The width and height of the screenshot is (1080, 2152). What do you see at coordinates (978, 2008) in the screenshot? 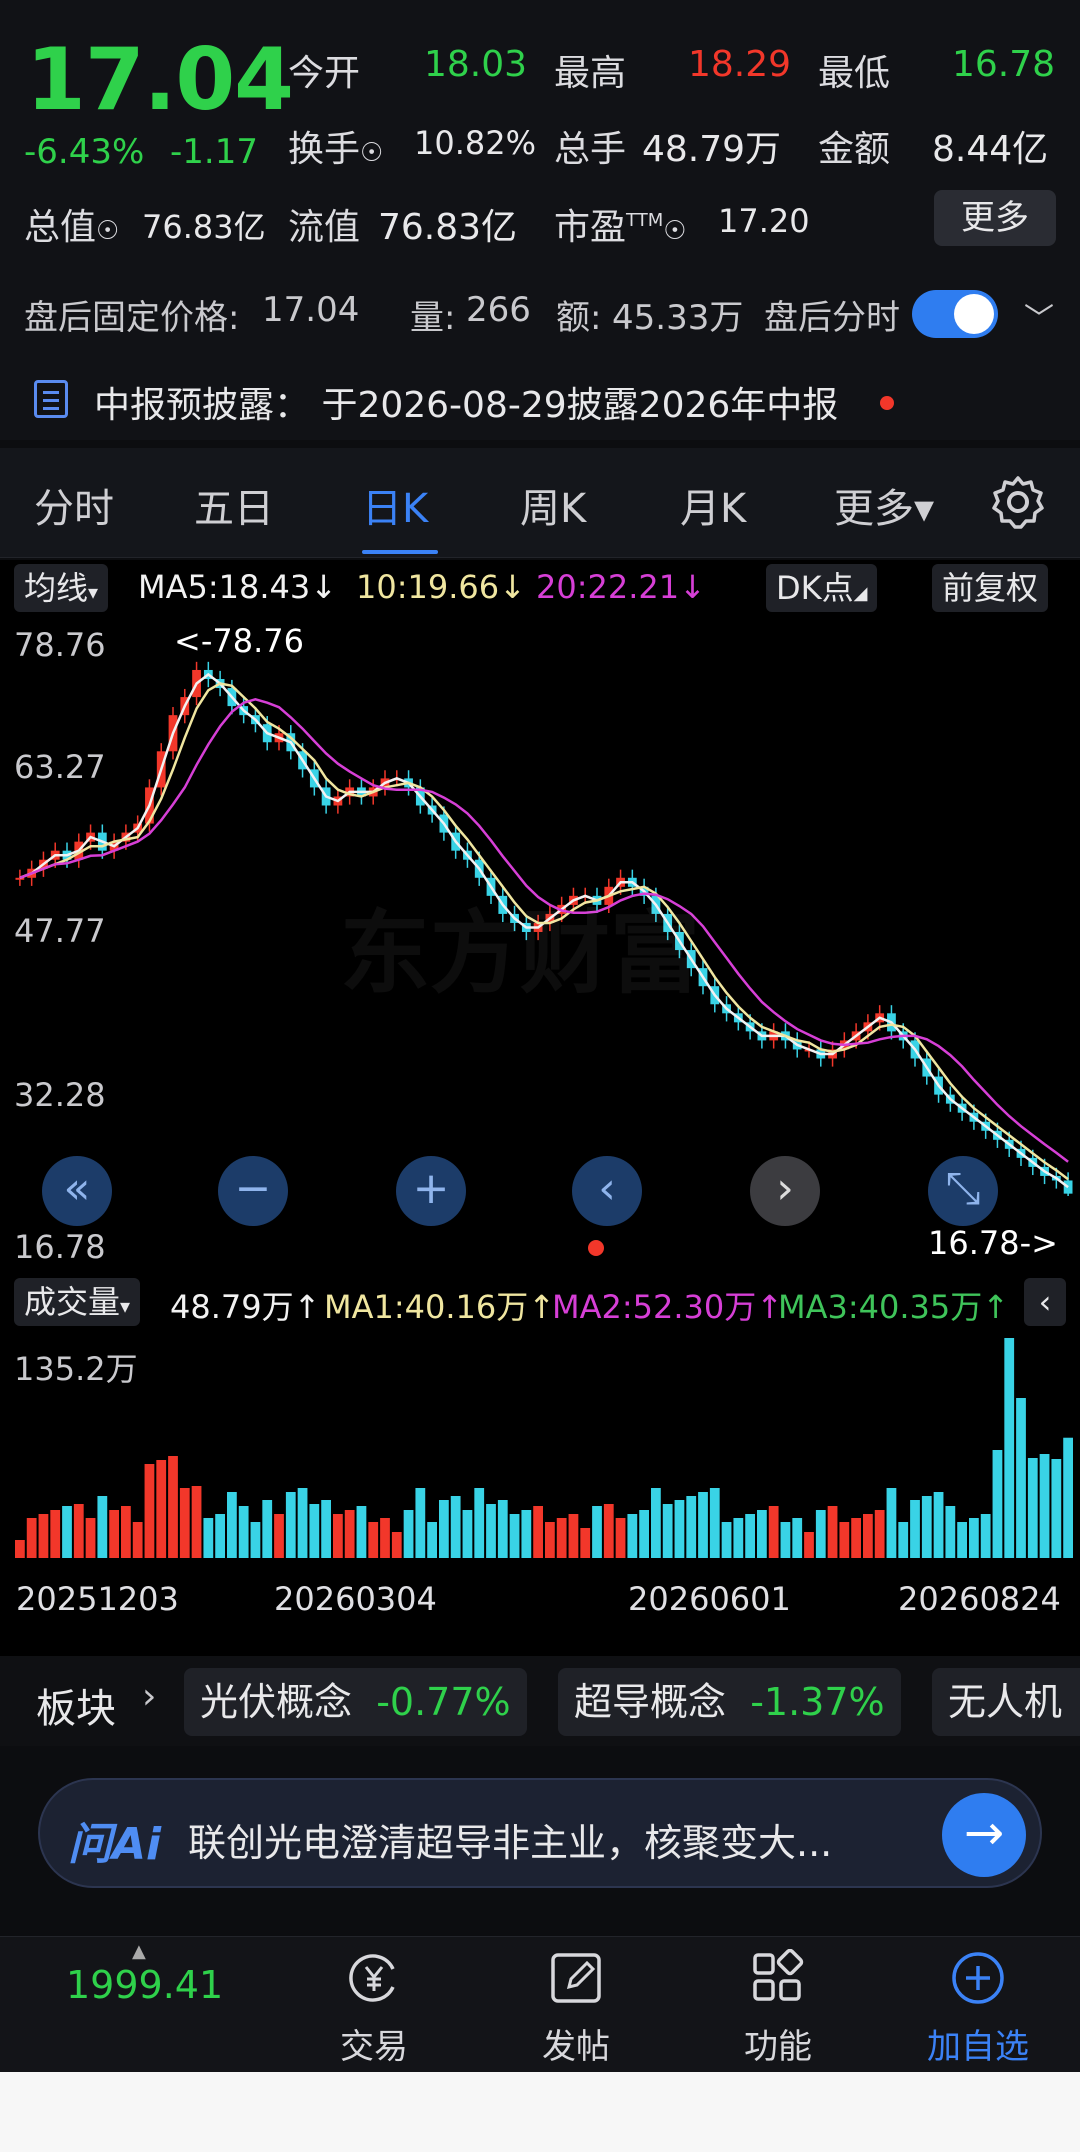
I see `nav-add-watchlist: 加自选` at bounding box center [978, 2008].